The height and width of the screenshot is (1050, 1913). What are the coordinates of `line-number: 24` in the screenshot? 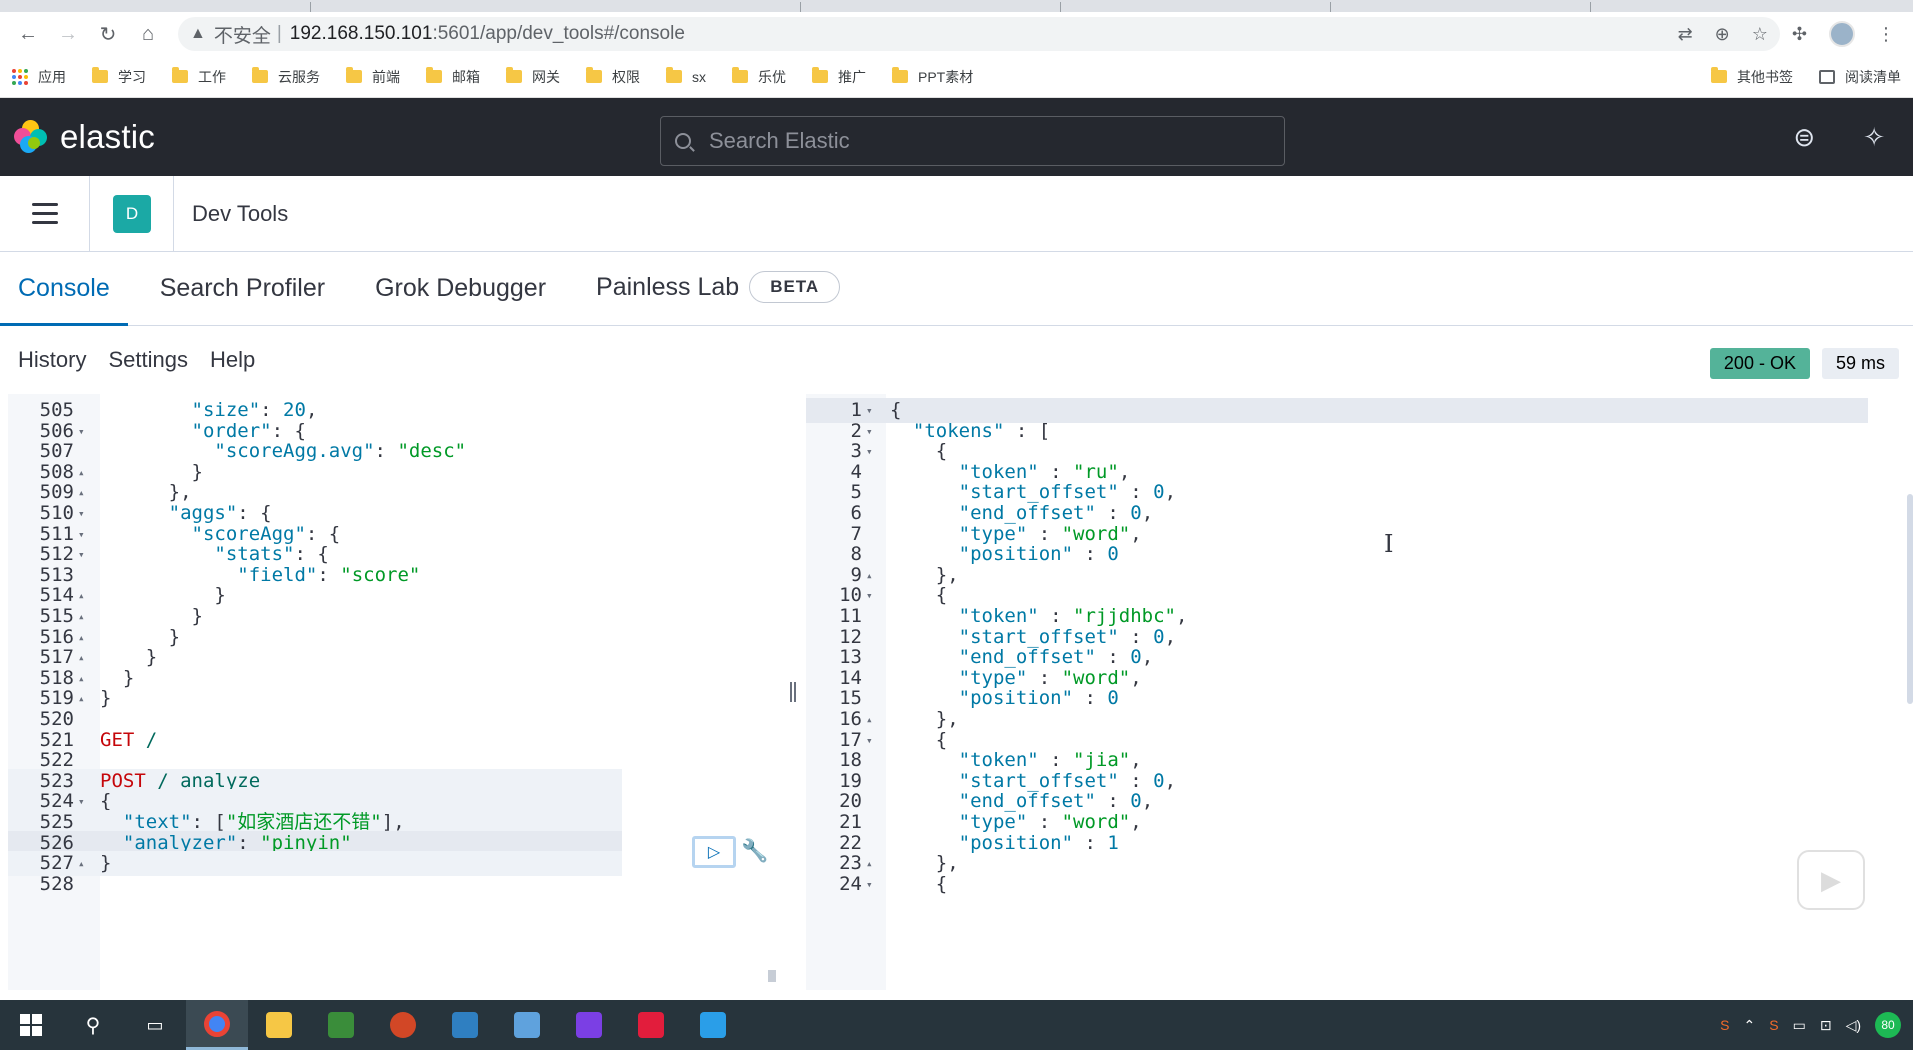 It's located at (850, 883).